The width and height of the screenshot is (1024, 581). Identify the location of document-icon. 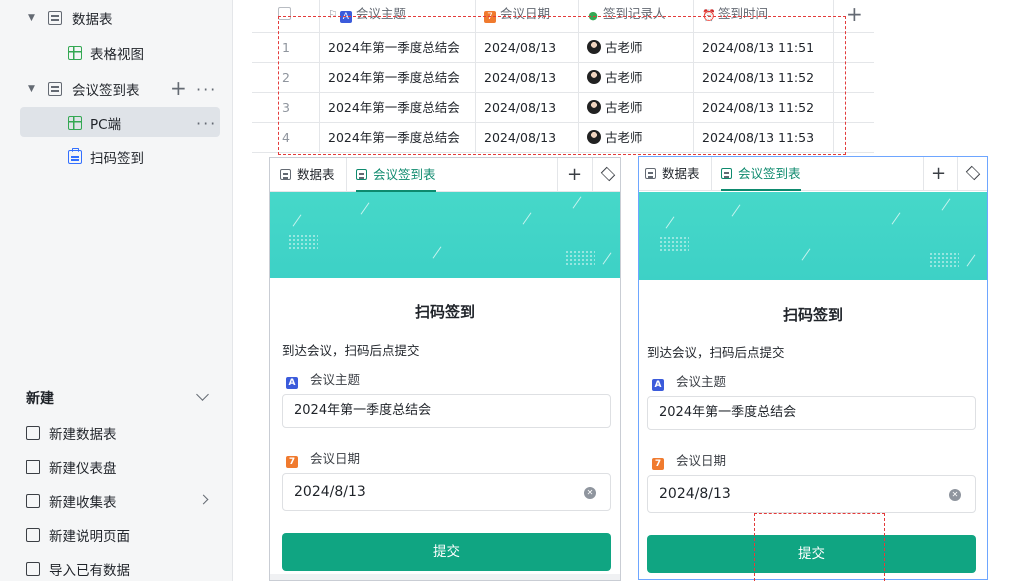
(33, 535).